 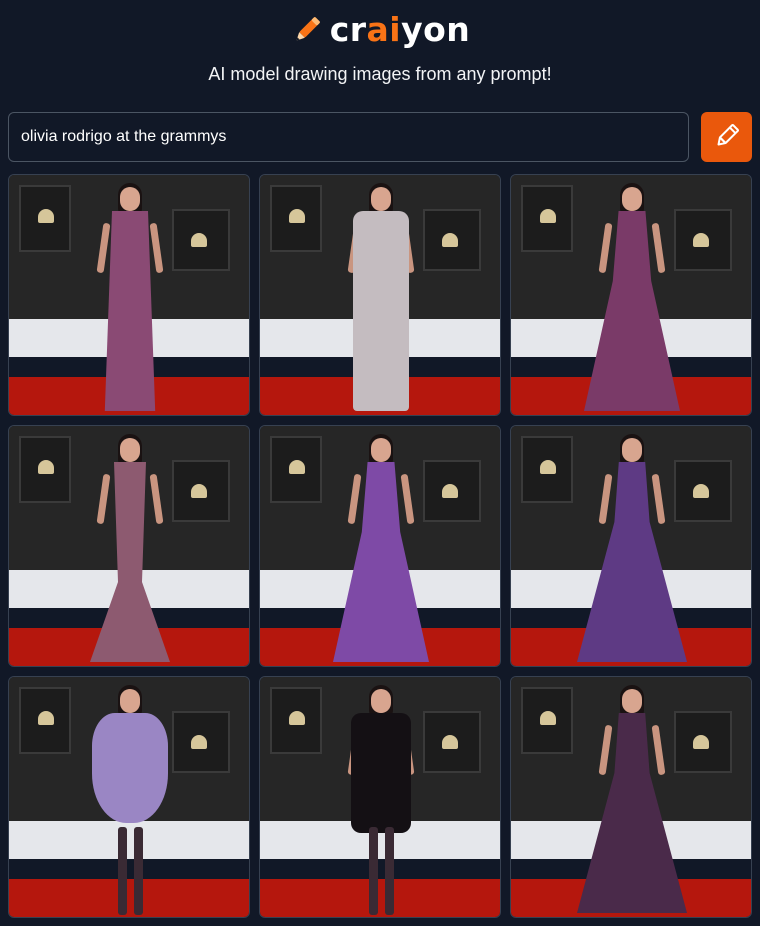 What do you see at coordinates (380, 74) in the screenshot?
I see `tagline: AI model drawing images from any prompt!` at bounding box center [380, 74].